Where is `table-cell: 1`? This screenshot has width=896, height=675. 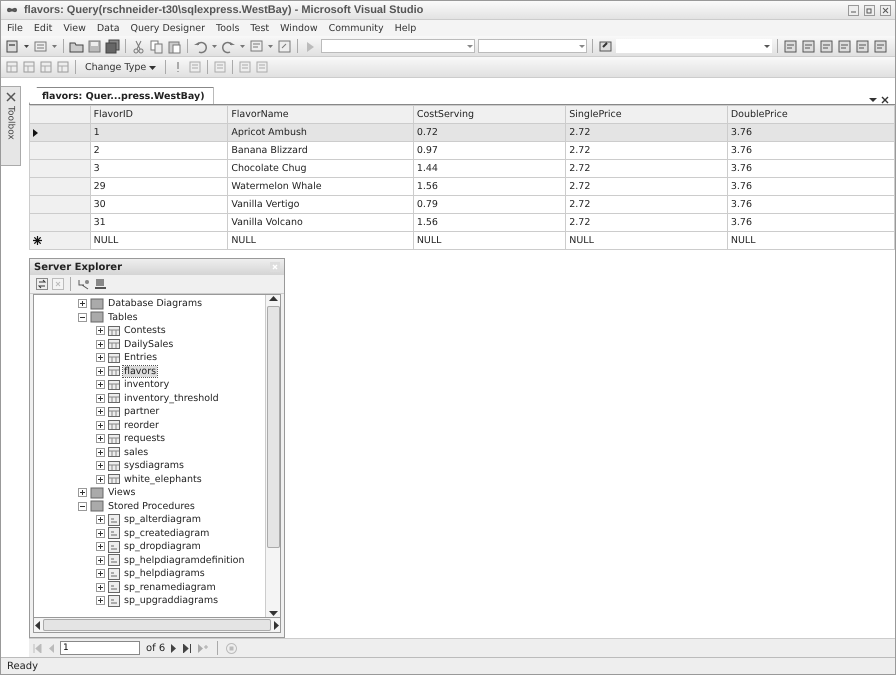 table-cell: 1 is located at coordinates (159, 133).